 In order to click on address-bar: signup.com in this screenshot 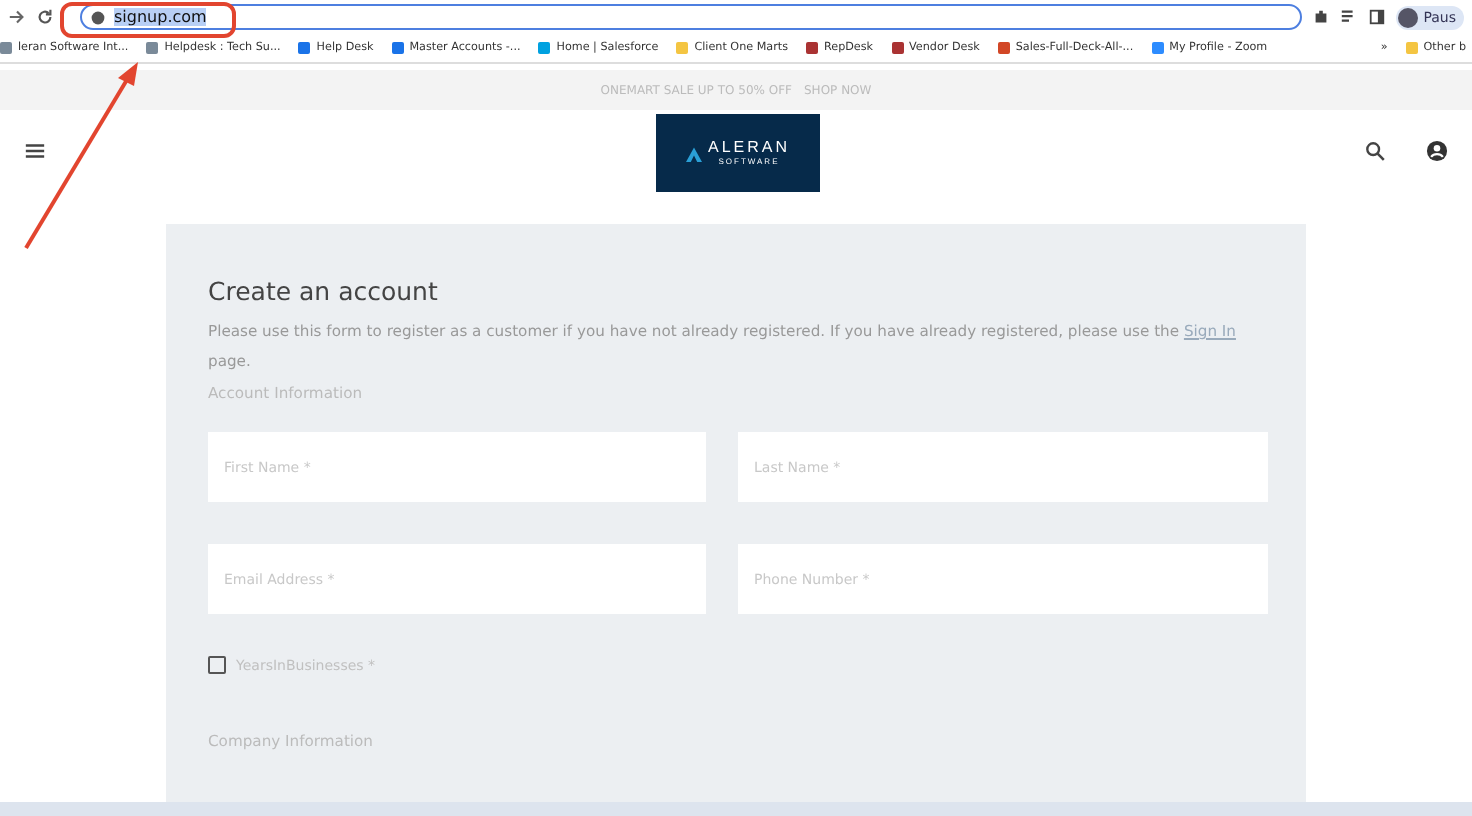, I will do `click(691, 17)`.